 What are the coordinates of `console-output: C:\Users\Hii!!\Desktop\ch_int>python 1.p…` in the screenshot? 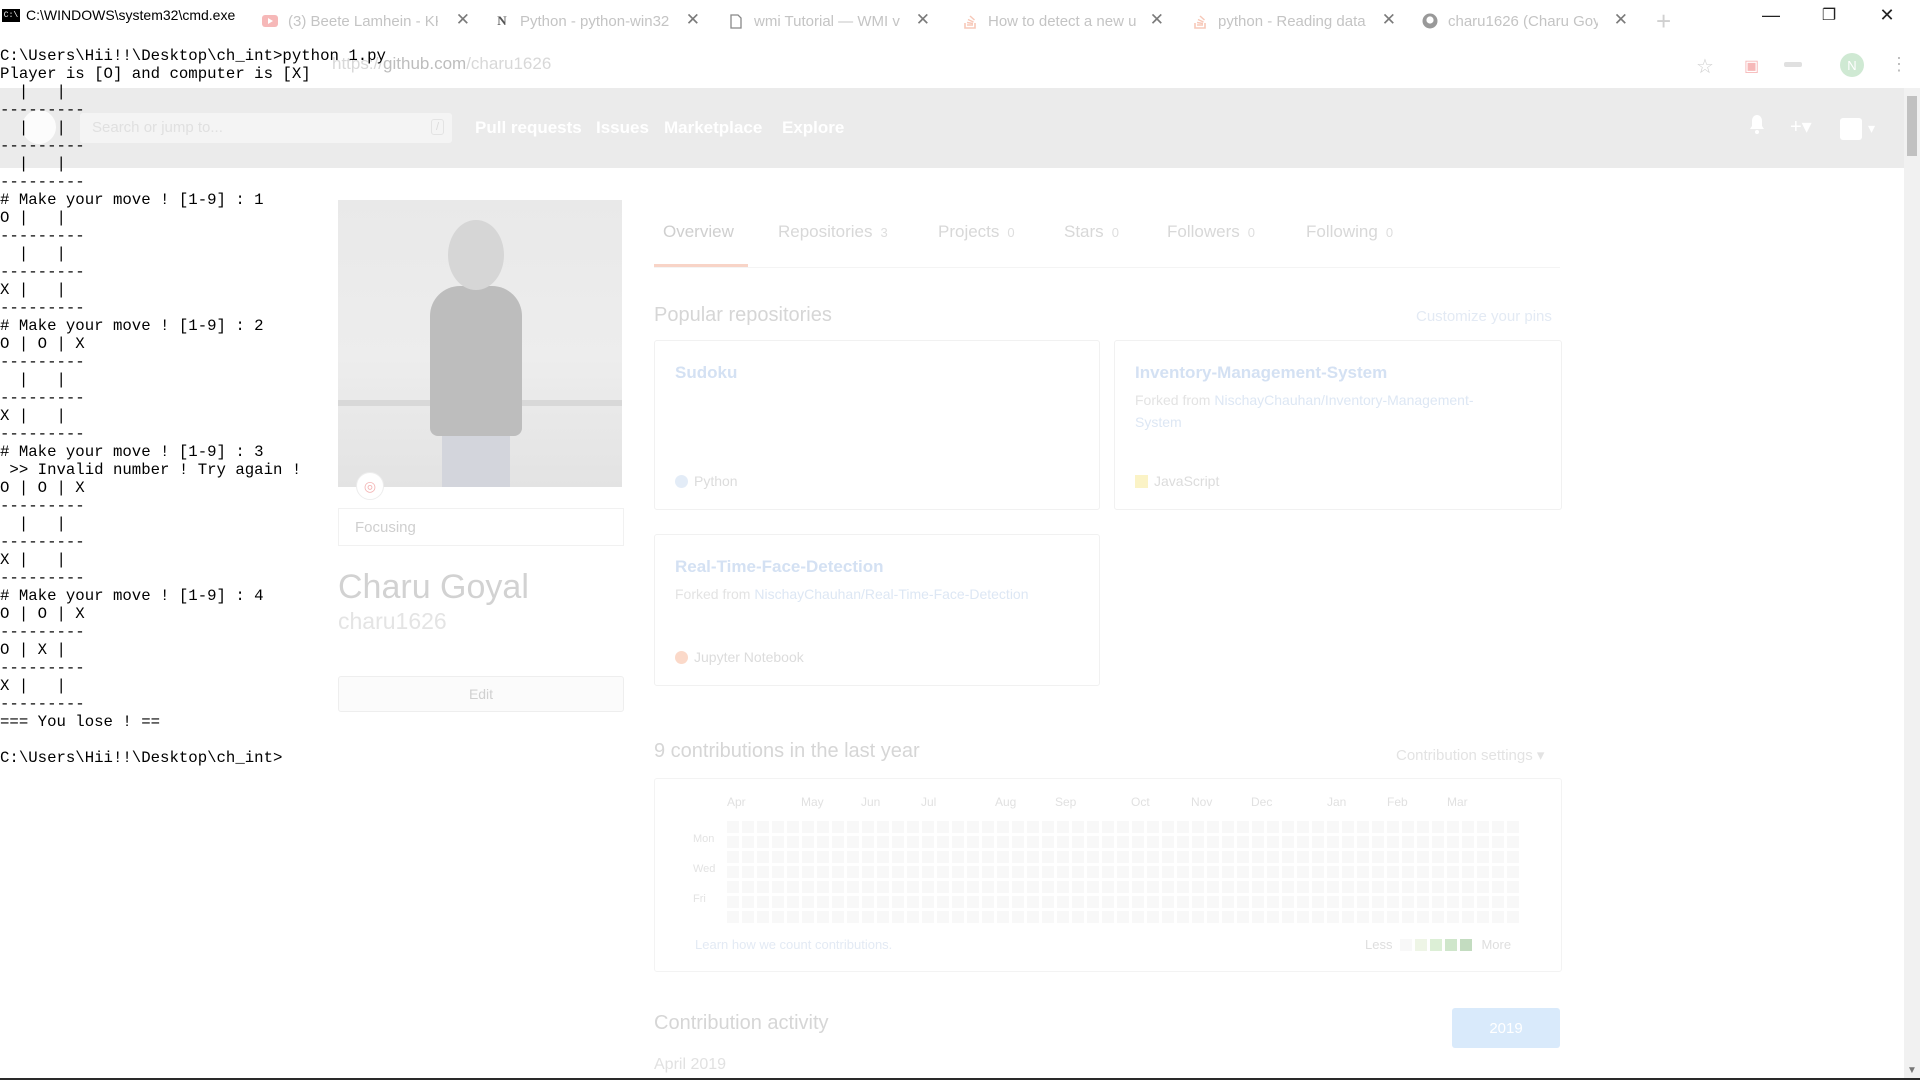 It's located at (193, 407).